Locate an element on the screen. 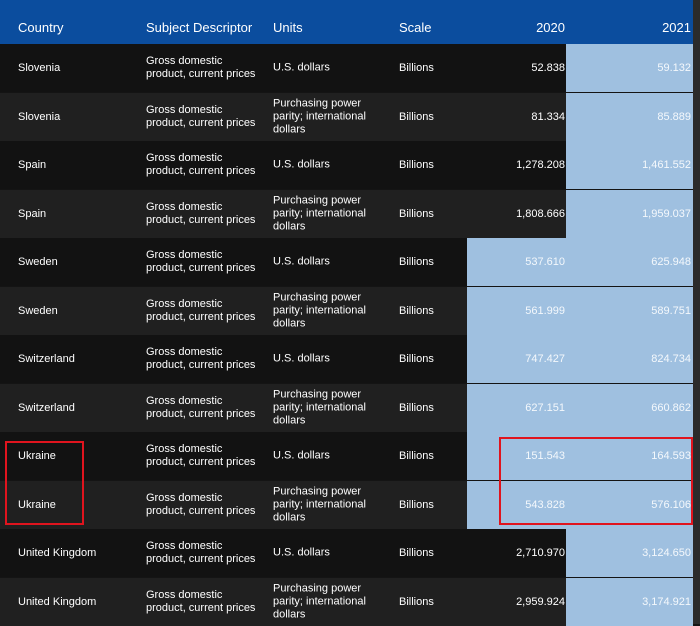  annotation-box-values is located at coordinates (596, 481).